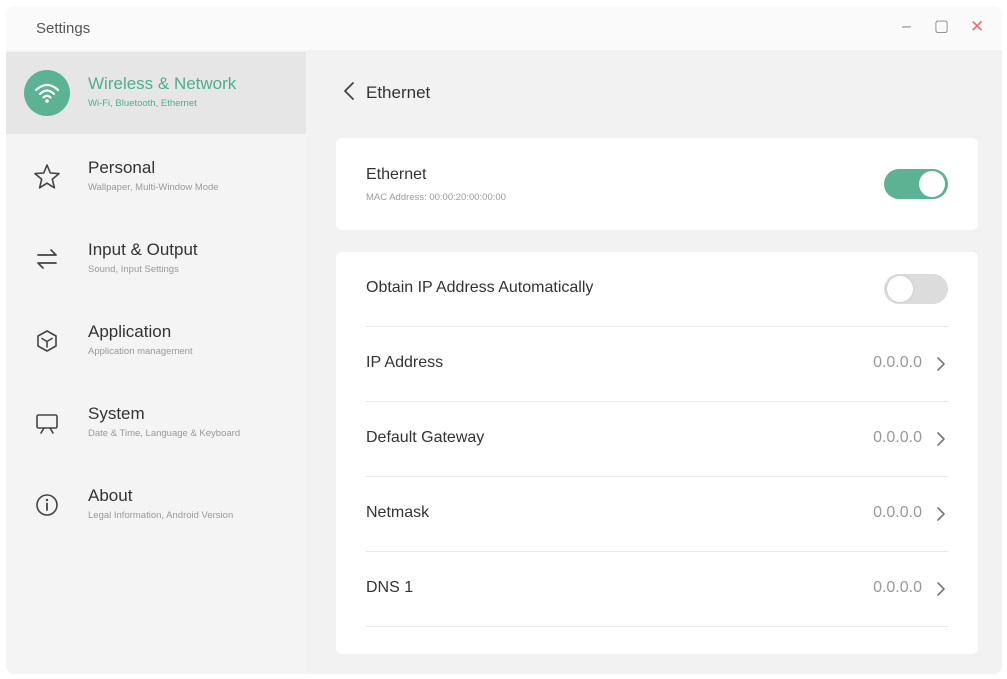 Image resolution: width=1007 pixels, height=679 pixels. What do you see at coordinates (504, 28) in the screenshot?
I see `title-bar: Settings – ▢ ✕` at bounding box center [504, 28].